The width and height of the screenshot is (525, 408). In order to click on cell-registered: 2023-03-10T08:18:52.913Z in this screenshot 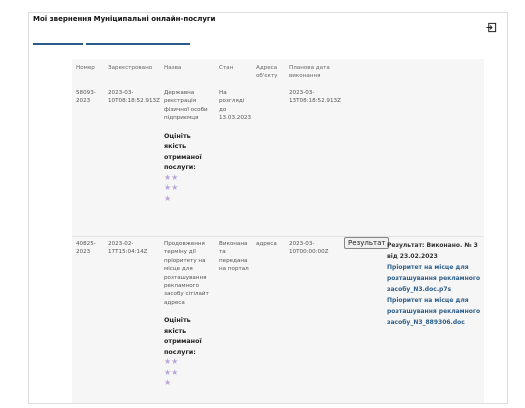, I will do `click(134, 97)`.